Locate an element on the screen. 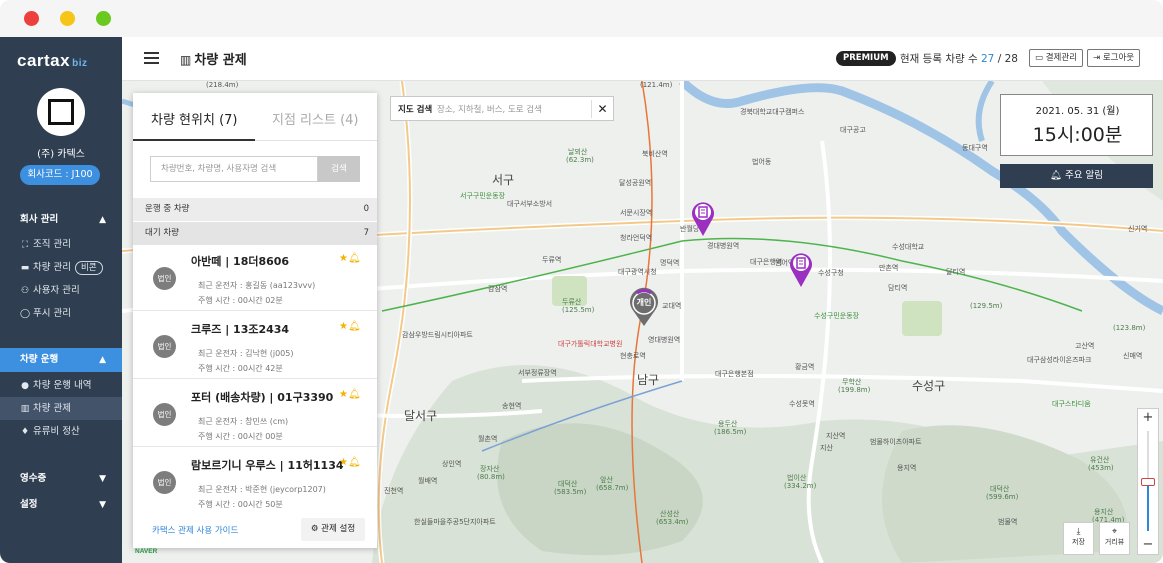  map-label: 두류역 is located at coordinates (552, 260).